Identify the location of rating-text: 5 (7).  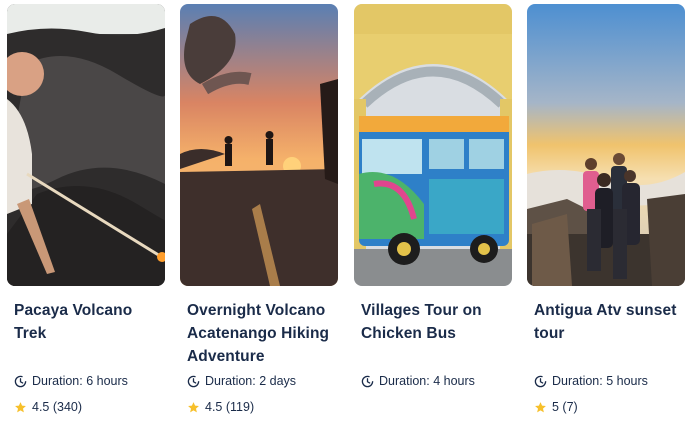
(565, 407).